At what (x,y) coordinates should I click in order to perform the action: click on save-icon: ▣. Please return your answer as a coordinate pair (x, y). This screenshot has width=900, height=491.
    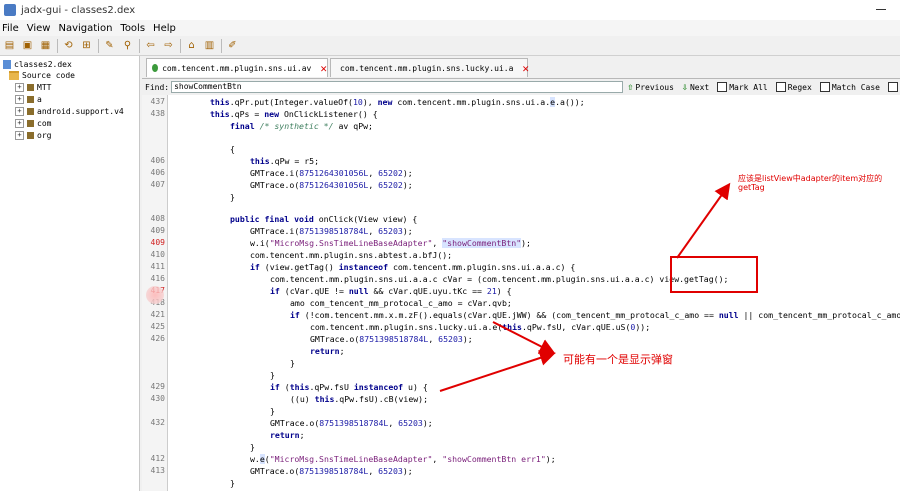
    Looking at the image, I should click on (27, 45).